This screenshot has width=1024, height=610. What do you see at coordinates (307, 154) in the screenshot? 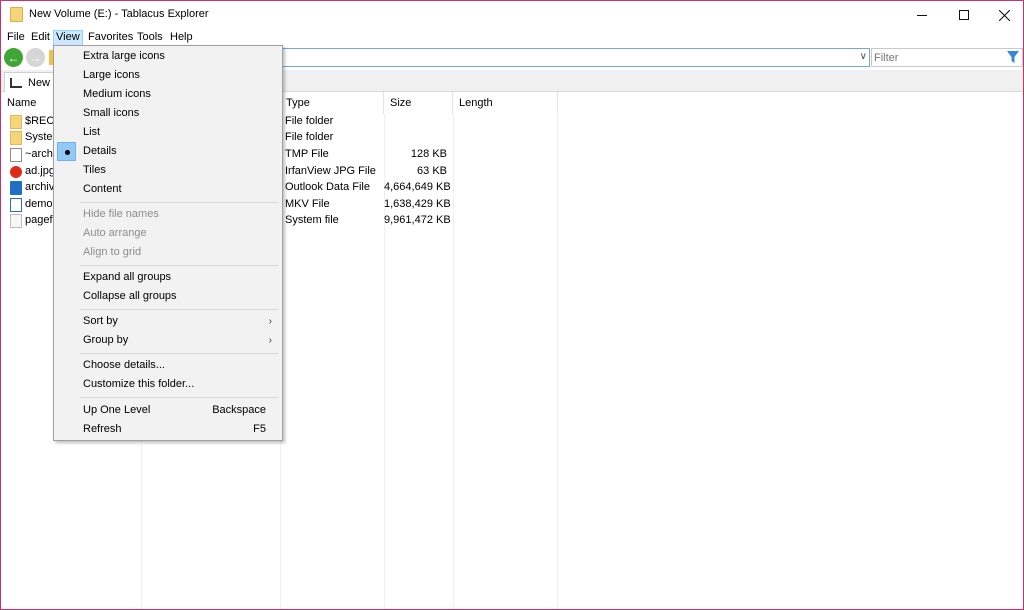
I see `file-type: TMP File` at bounding box center [307, 154].